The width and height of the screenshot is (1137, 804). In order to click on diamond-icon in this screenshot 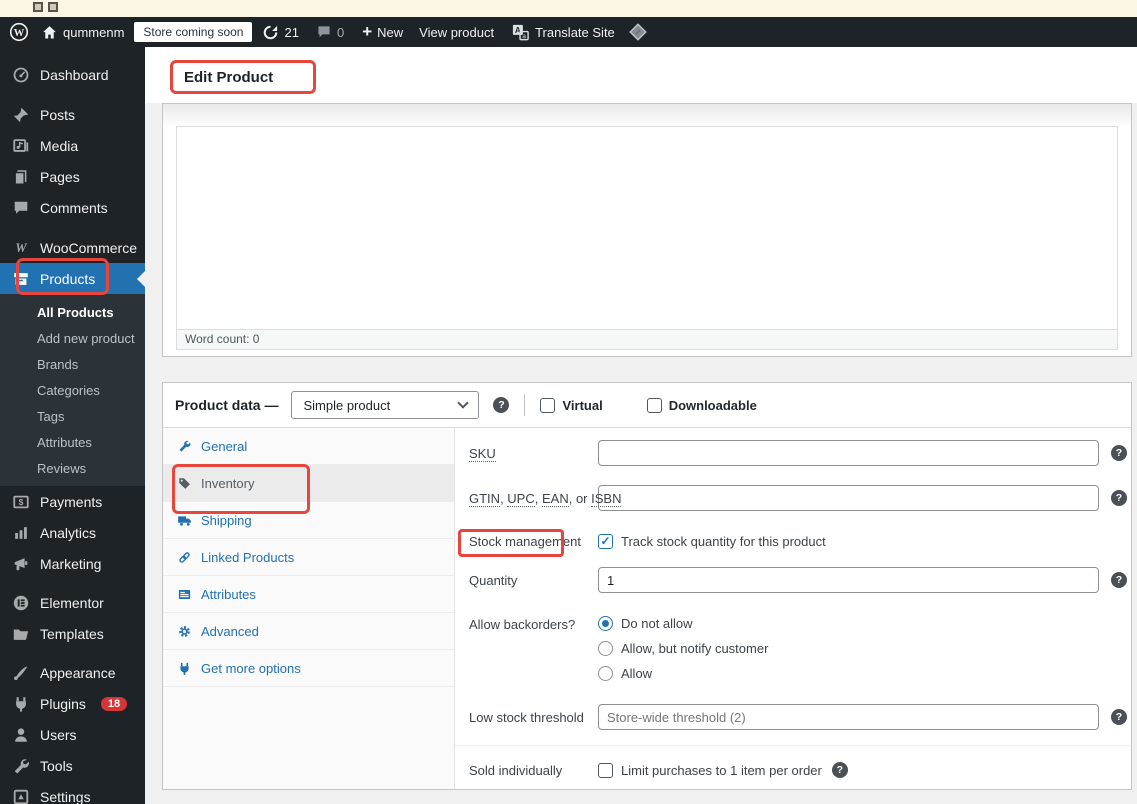, I will do `click(638, 32)`.